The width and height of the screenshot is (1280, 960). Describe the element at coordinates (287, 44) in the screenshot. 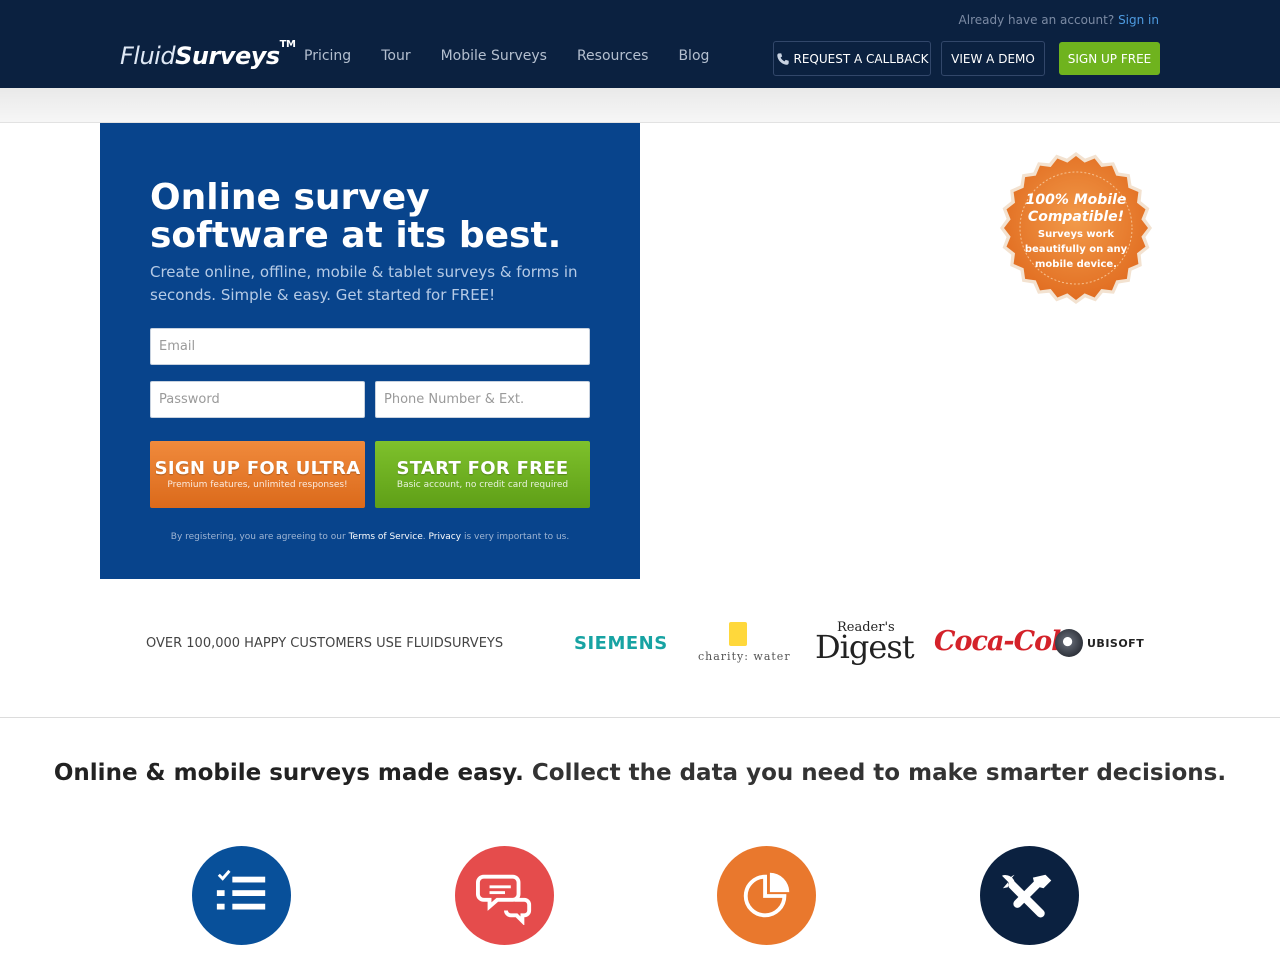

I see `logo-tm: TM` at that location.